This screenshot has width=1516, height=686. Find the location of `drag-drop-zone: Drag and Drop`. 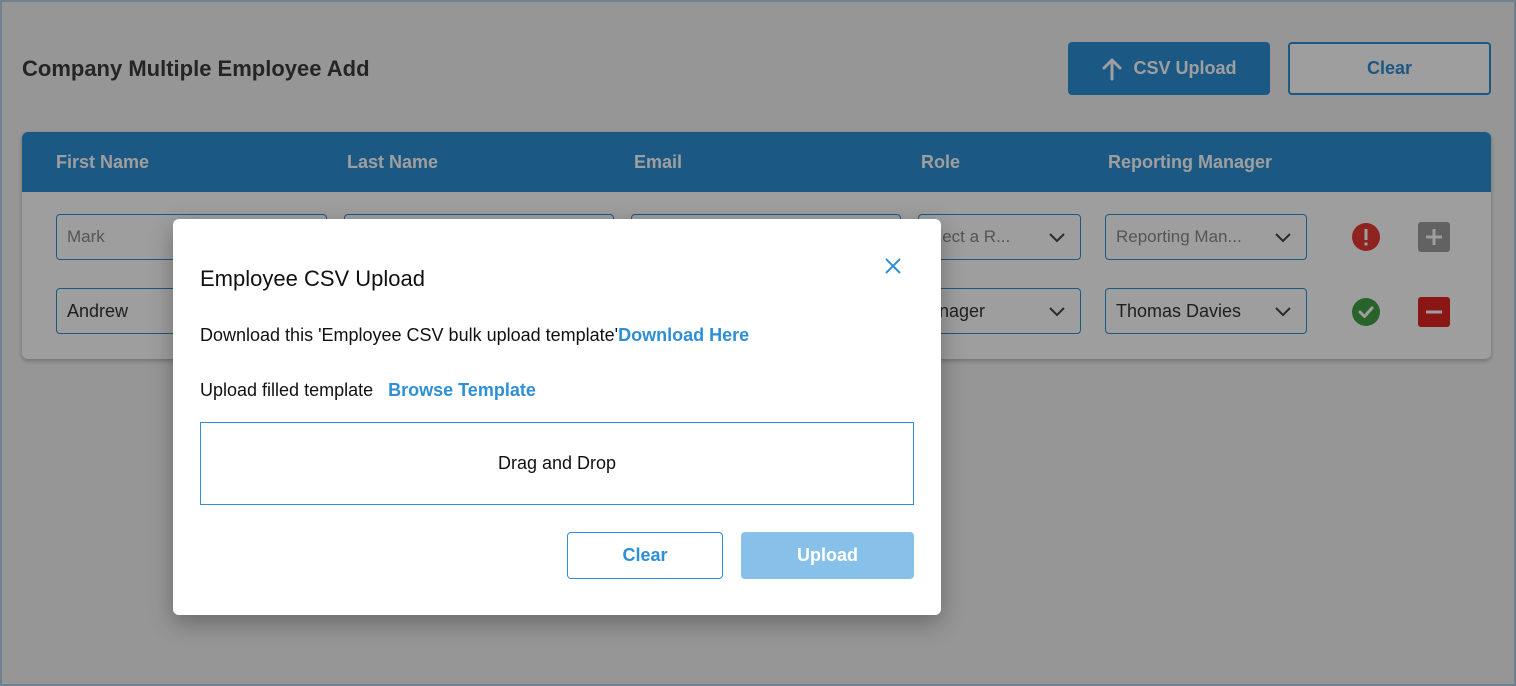

drag-drop-zone: Drag and Drop is located at coordinates (557, 463).